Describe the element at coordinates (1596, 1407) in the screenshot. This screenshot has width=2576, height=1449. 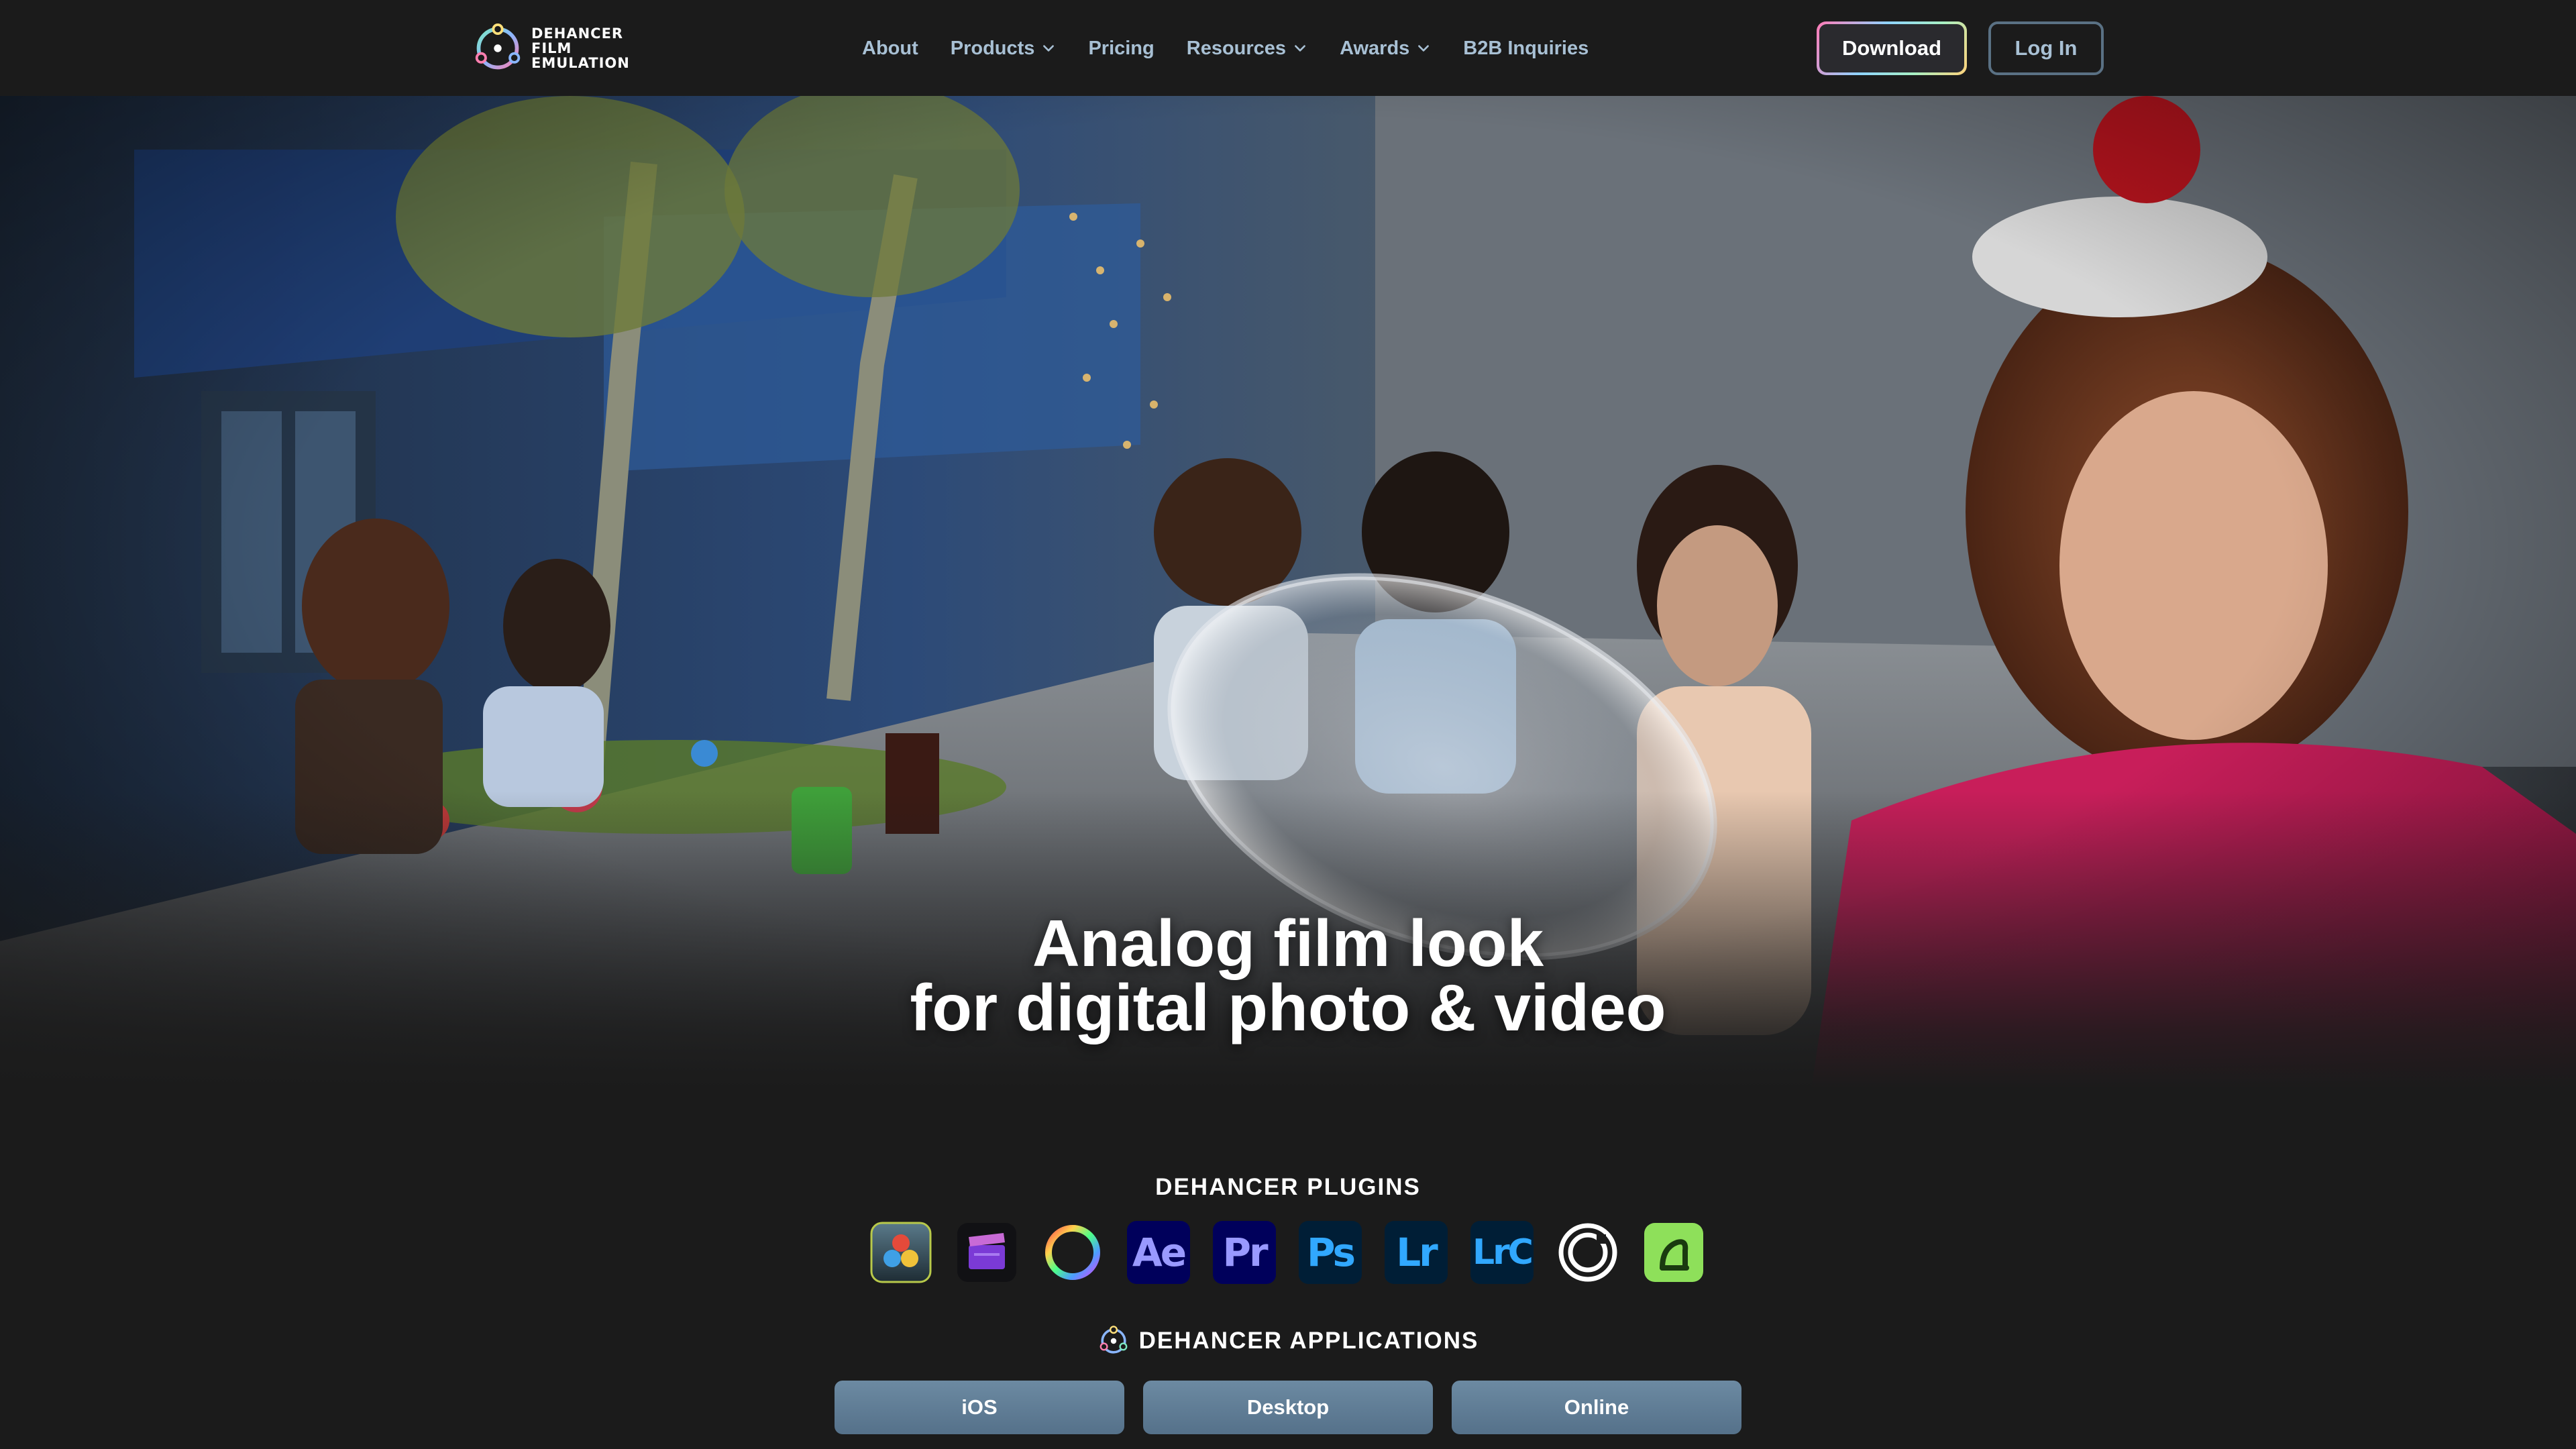
I see `online-app-button: Online` at that location.